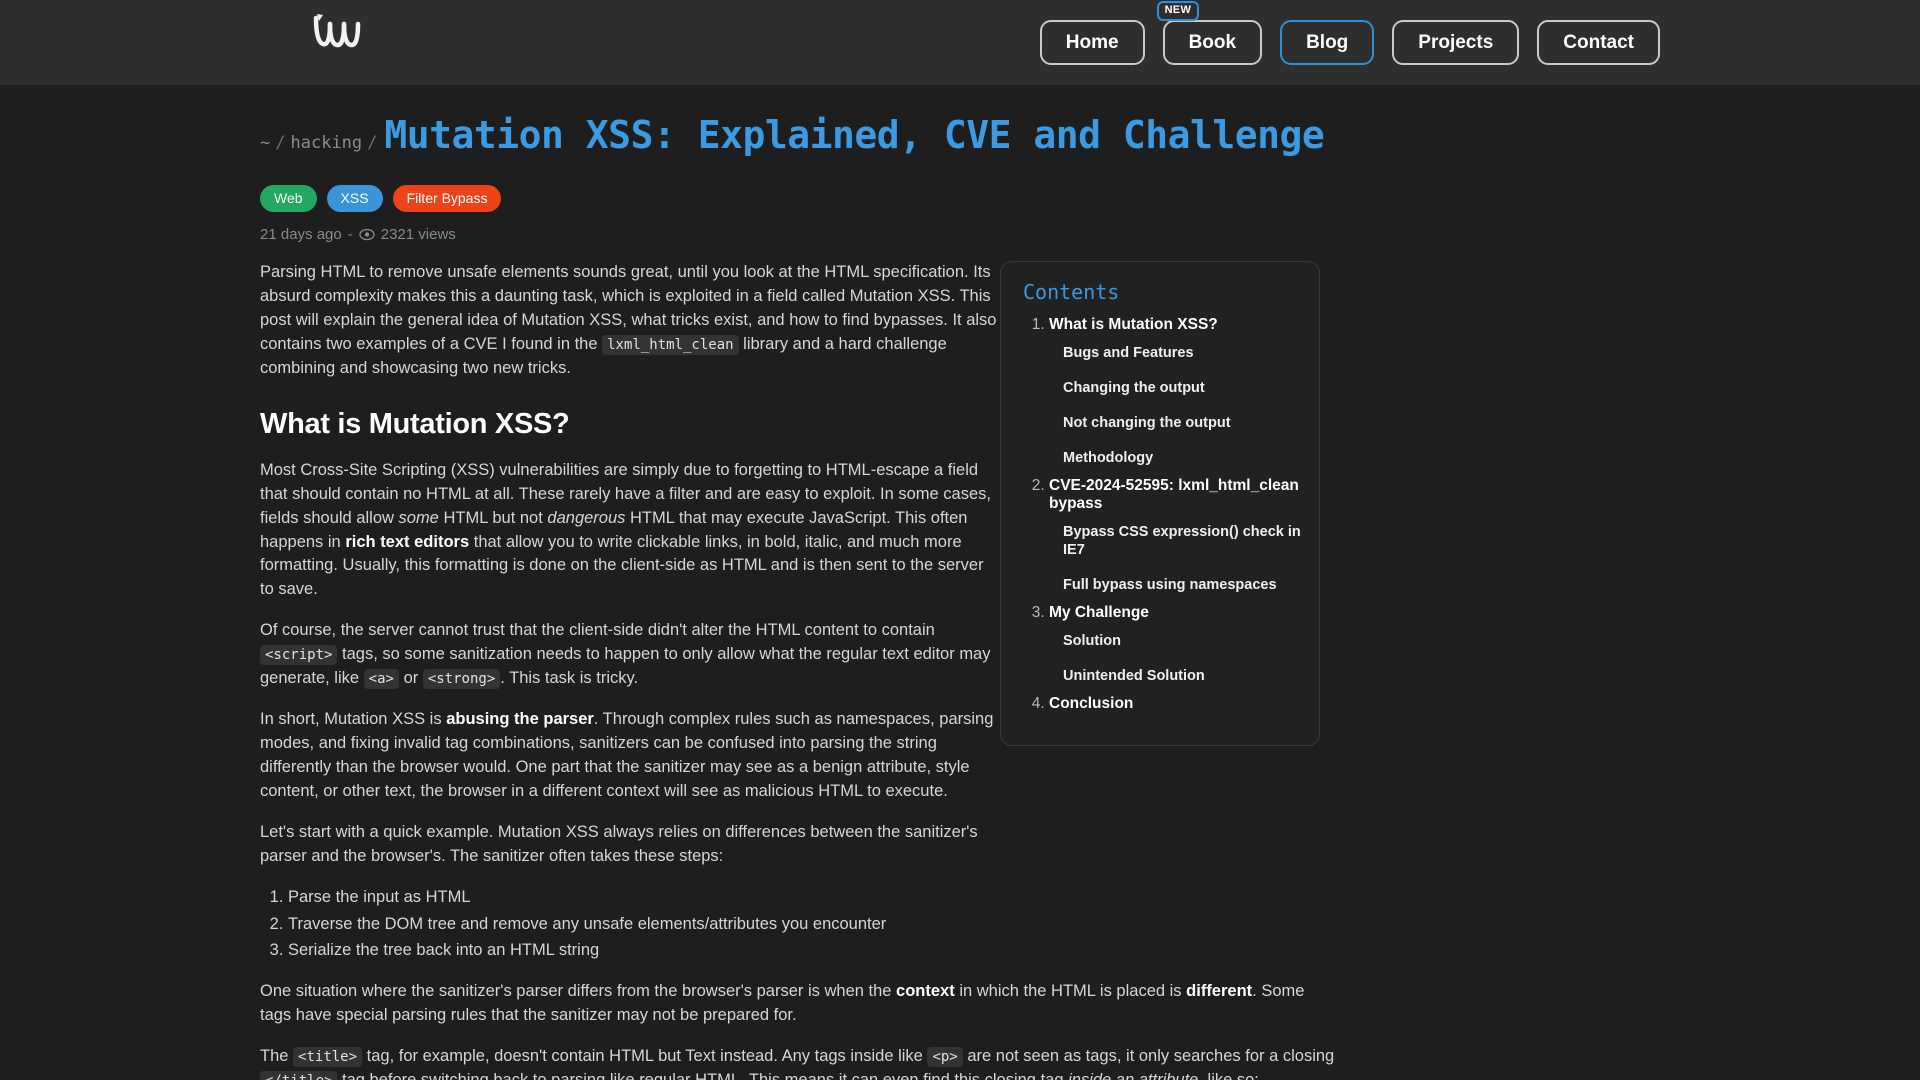 The width and height of the screenshot is (1920, 1080). What do you see at coordinates (327, 143) in the screenshot?
I see `breadcrumb-category: hacking` at bounding box center [327, 143].